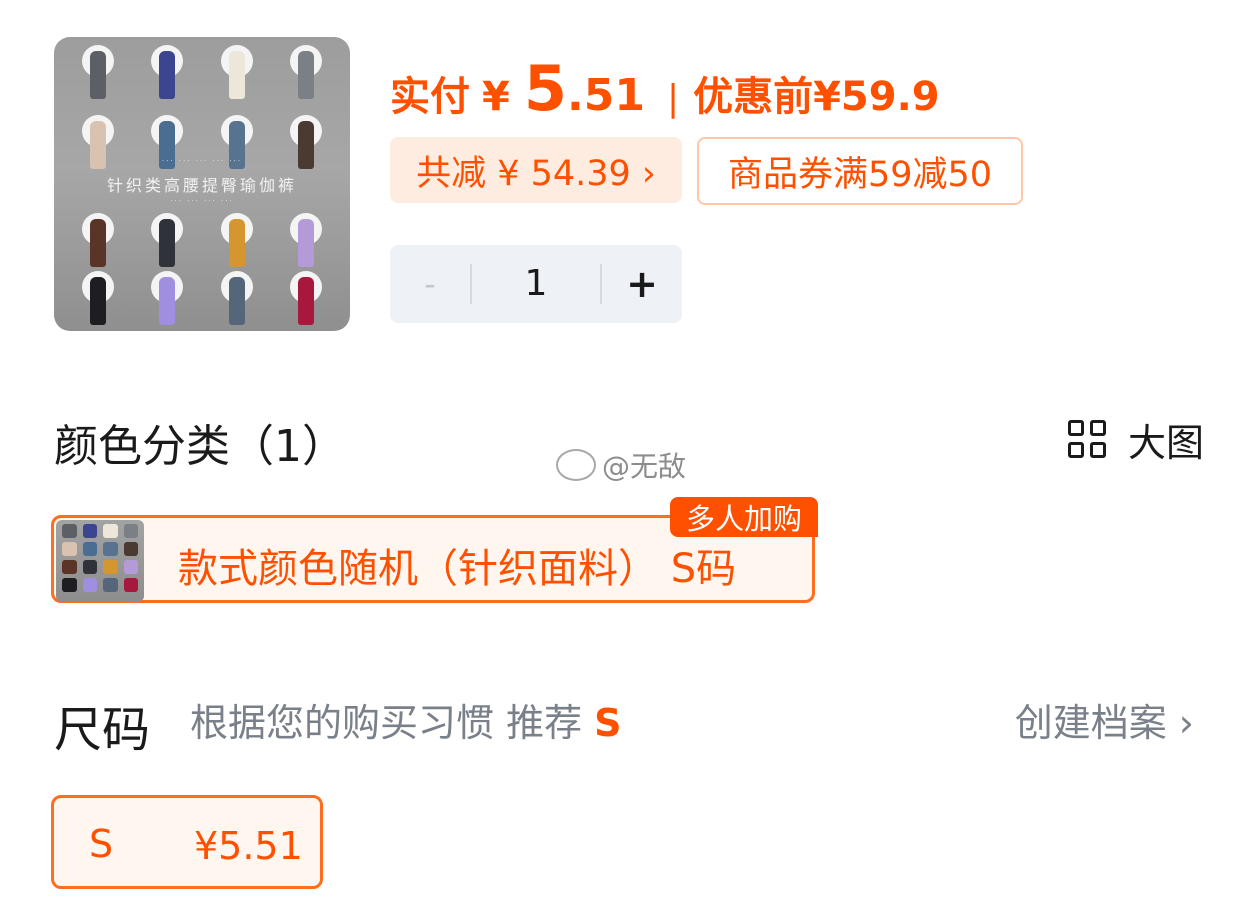 This screenshot has width=1260, height=922. Describe the element at coordinates (644, 466) in the screenshot. I see `watermark-text: @无敌` at that location.